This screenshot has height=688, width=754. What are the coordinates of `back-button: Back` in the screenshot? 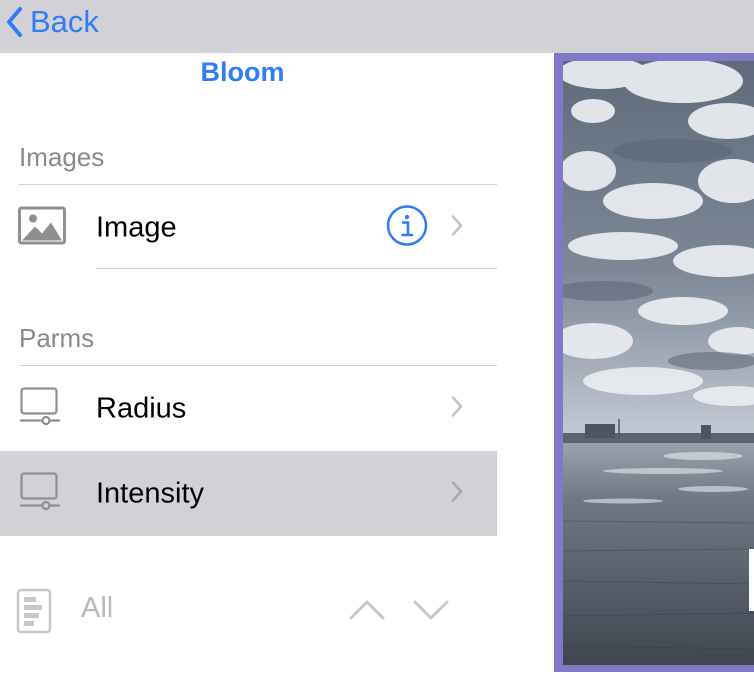 It's located at (51, 22).